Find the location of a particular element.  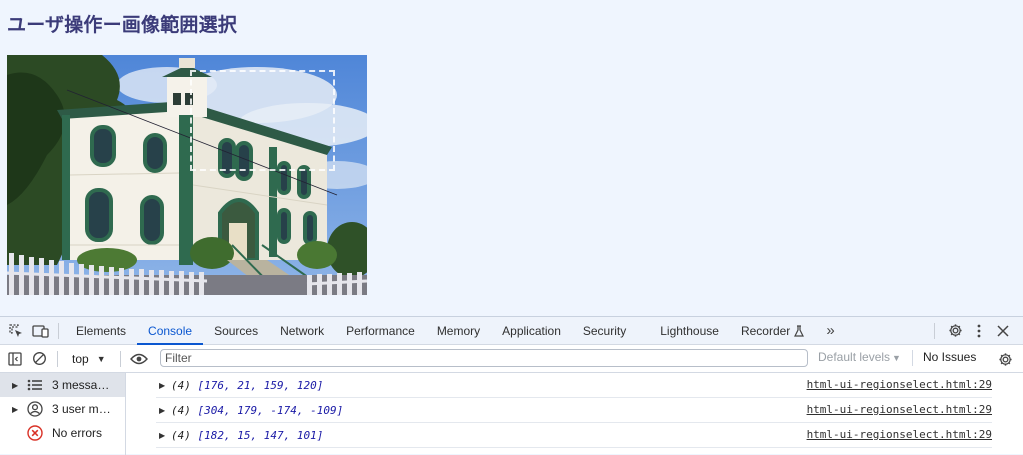

console-settings-gear-icon is located at coordinates (1005, 359).